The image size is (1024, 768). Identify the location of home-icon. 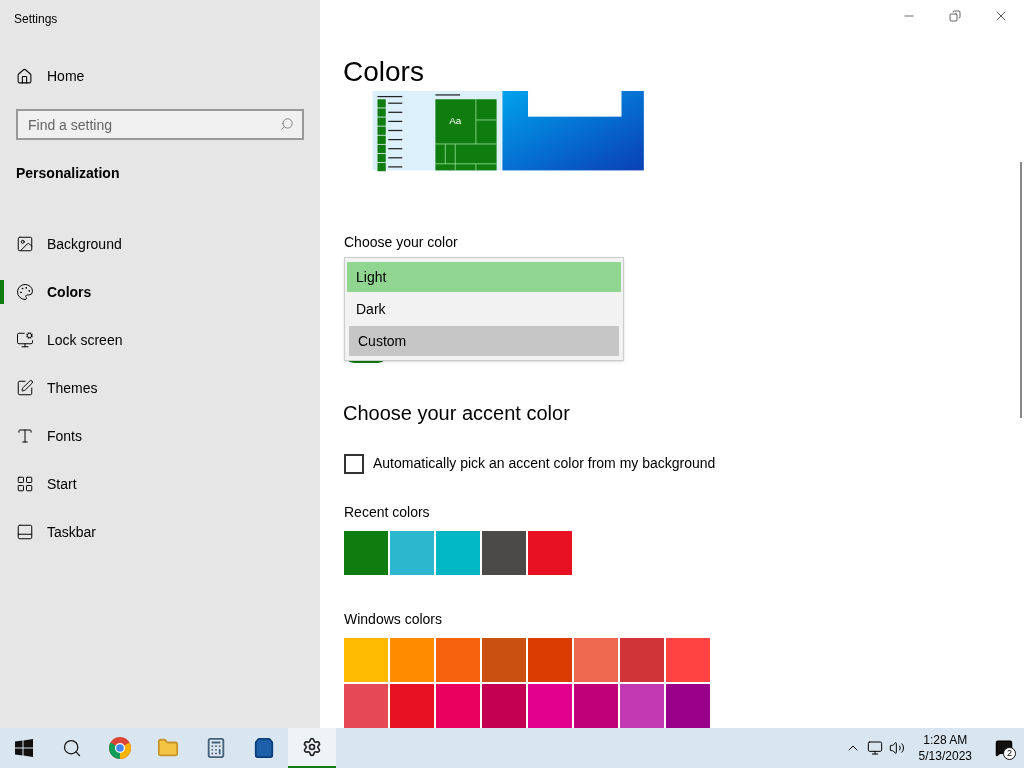
(24, 76).